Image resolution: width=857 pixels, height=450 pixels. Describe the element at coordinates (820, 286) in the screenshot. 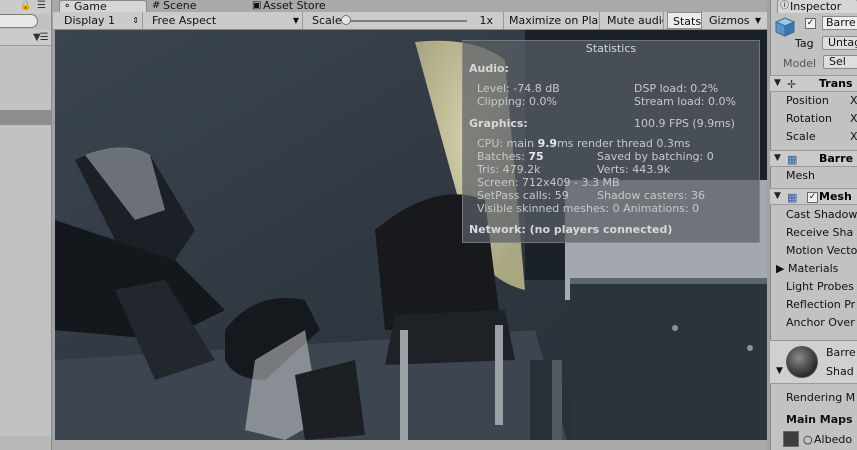

I see `light-probes-label: Light Probes` at that location.